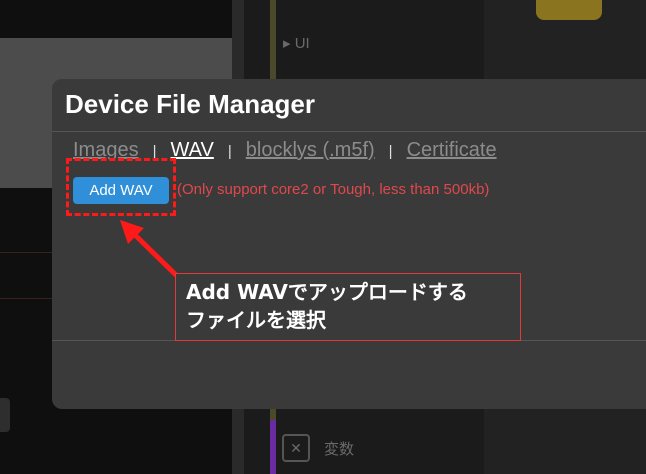 This screenshot has height=474, width=646. What do you see at coordinates (452, 150) in the screenshot?
I see `tab-certificate: Certificate` at bounding box center [452, 150].